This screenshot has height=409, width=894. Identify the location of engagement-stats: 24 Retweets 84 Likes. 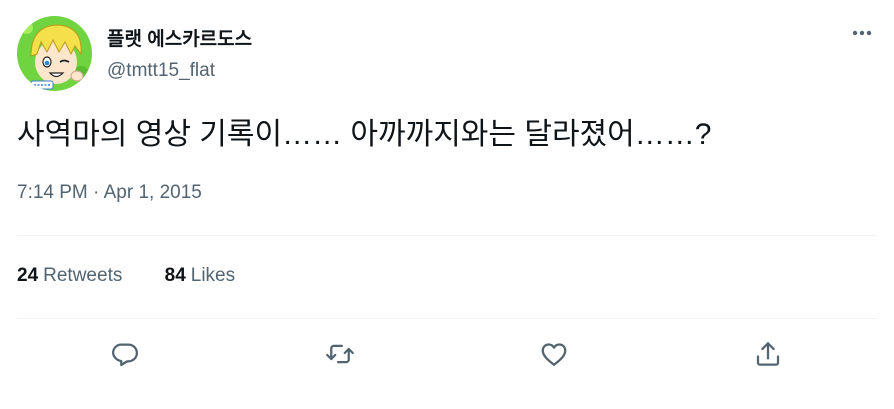
(126, 276).